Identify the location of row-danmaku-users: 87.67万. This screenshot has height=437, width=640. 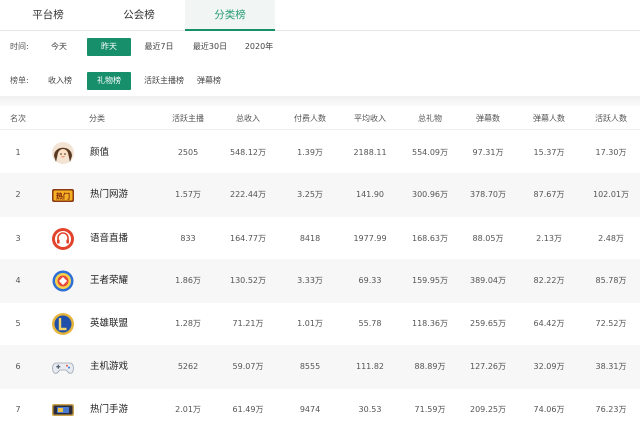
(549, 194).